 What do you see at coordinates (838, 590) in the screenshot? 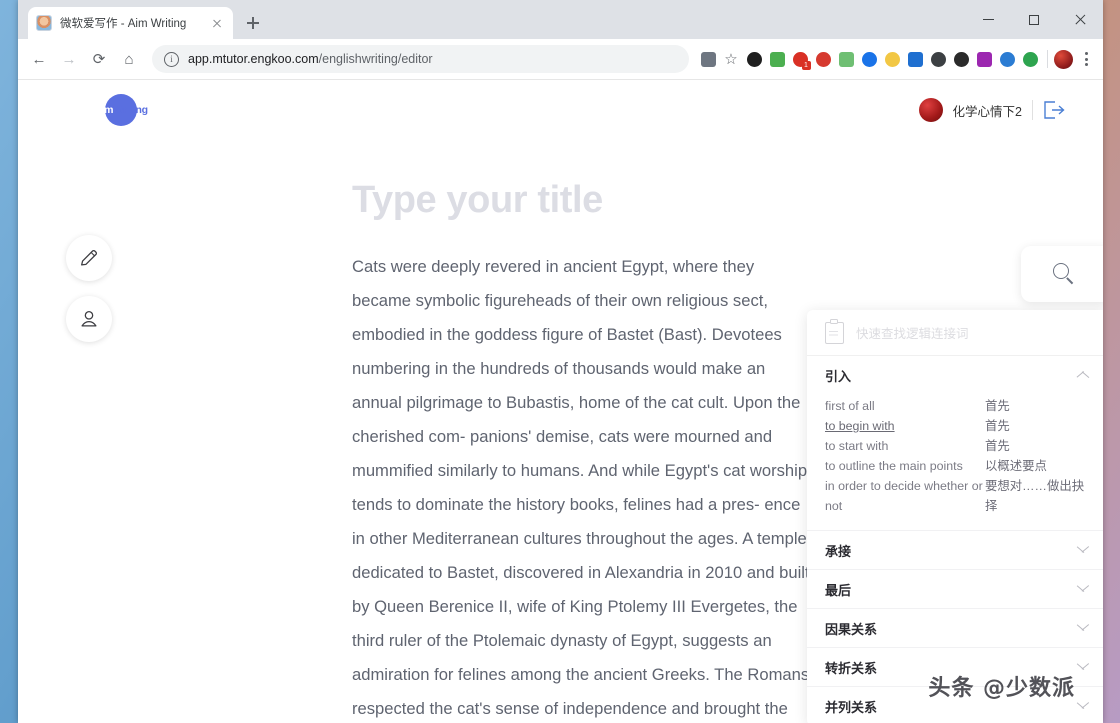
I see `connectives-group-title: 最后` at bounding box center [838, 590].